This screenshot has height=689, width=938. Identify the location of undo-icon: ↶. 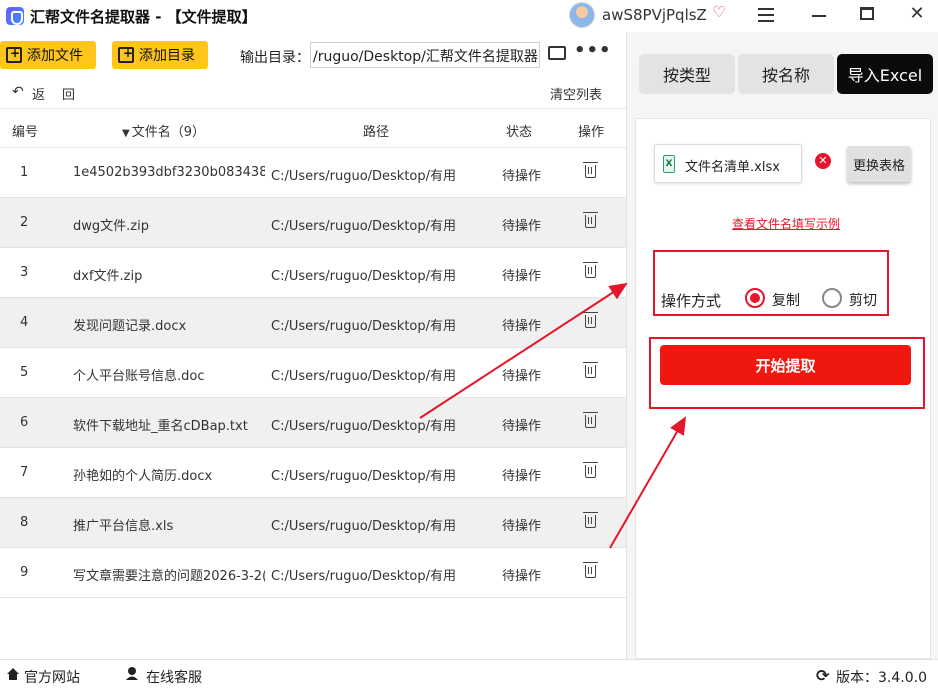
(18, 92).